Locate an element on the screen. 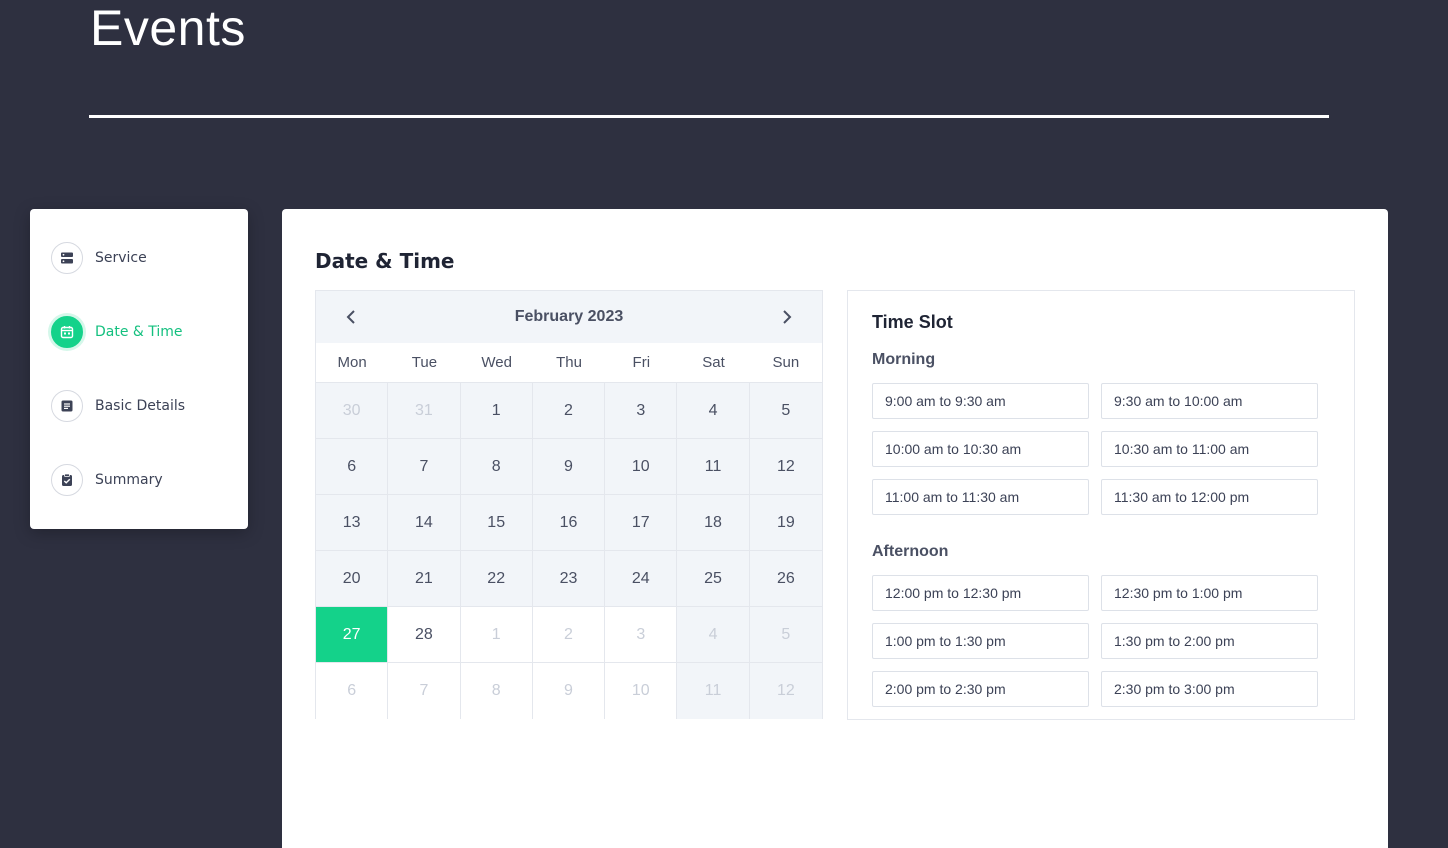  calendar-day: 19 is located at coordinates (785, 523).